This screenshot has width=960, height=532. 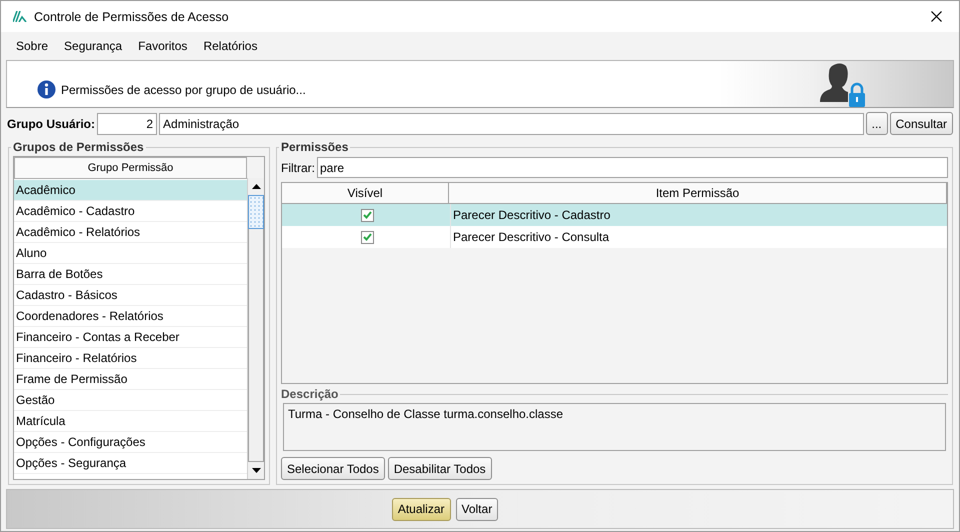 What do you see at coordinates (163, 46) in the screenshot?
I see `menu-item: Favoritos` at bounding box center [163, 46].